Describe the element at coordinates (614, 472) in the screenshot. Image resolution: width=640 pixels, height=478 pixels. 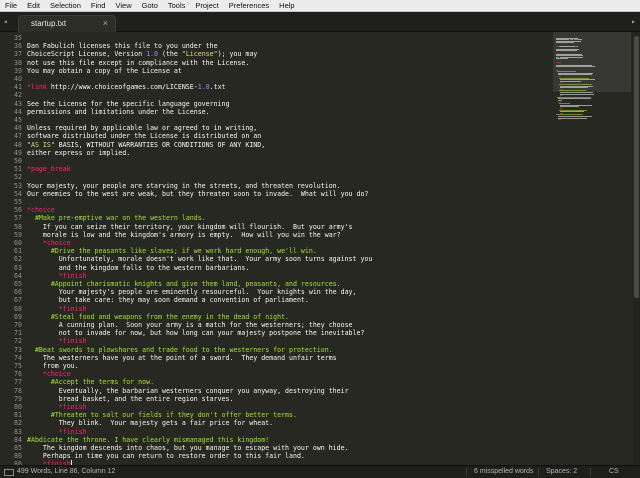
I see `syntax-status: CS` at that location.